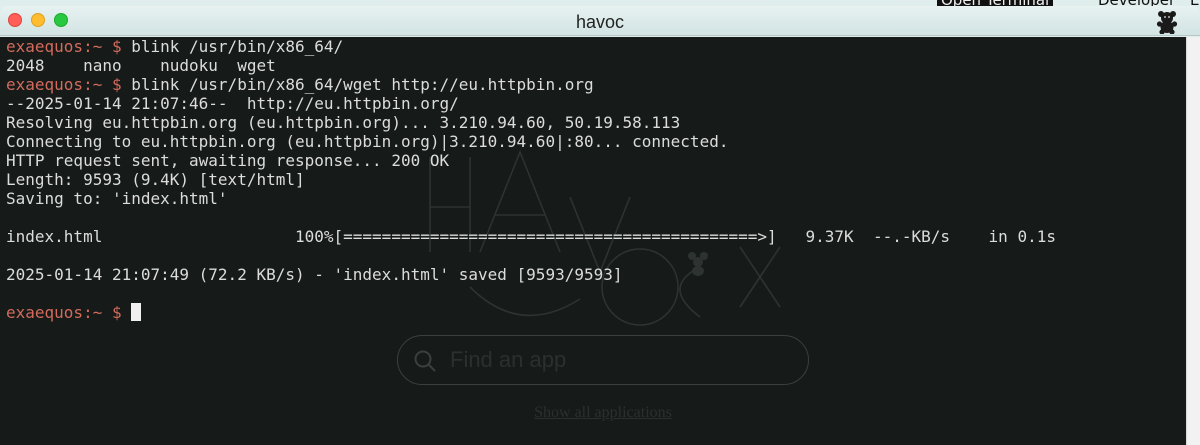 The height and width of the screenshot is (445, 1200). Describe the element at coordinates (117, 198) in the screenshot. I see `terminal-line-text: Saving to: 'index.html'` at that location.